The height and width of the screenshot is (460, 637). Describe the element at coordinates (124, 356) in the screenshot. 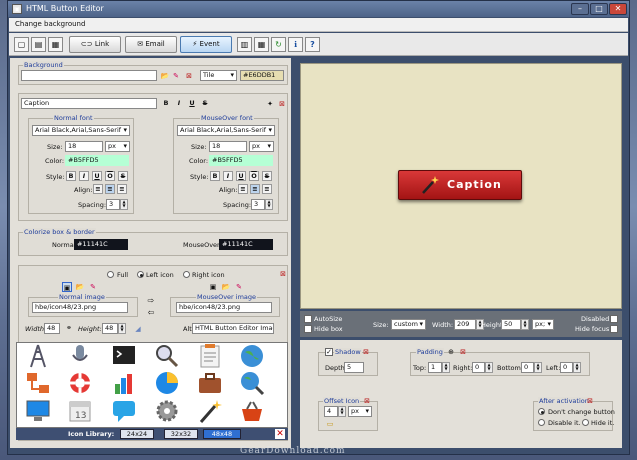

I see `terminal-icon` at that location.